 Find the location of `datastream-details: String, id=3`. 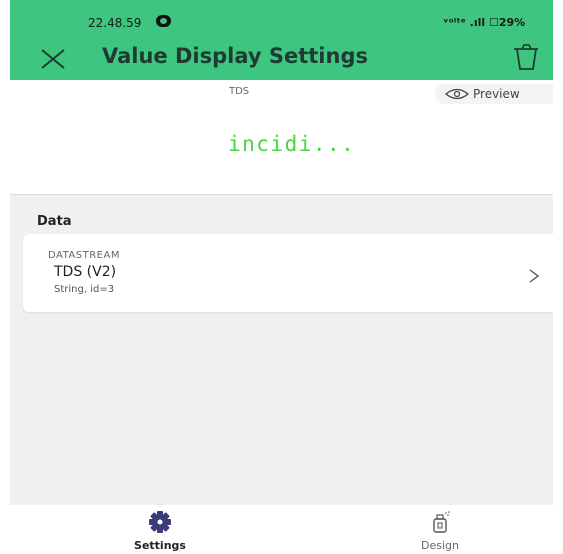

datastream-details: String, id=3 is located at coordinates (84, 289).